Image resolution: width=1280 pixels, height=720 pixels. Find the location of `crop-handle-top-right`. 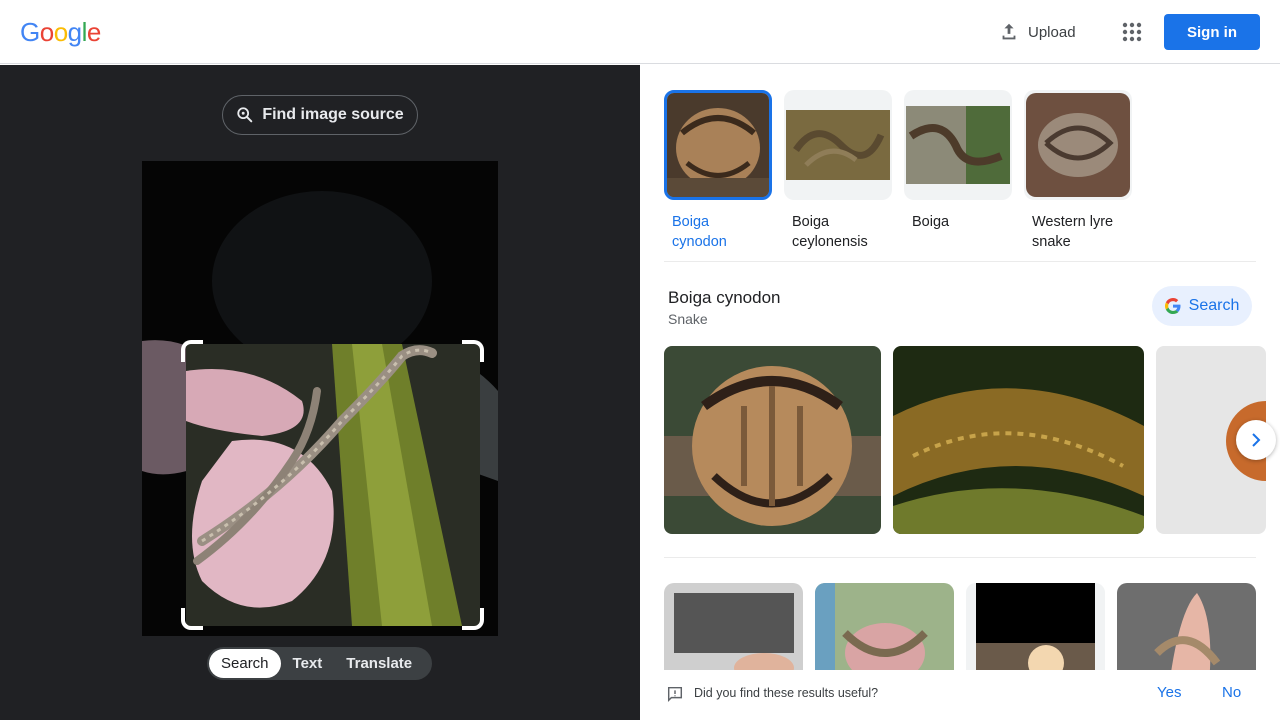

crop-handle-top-right is located at coordinates (473, 351).